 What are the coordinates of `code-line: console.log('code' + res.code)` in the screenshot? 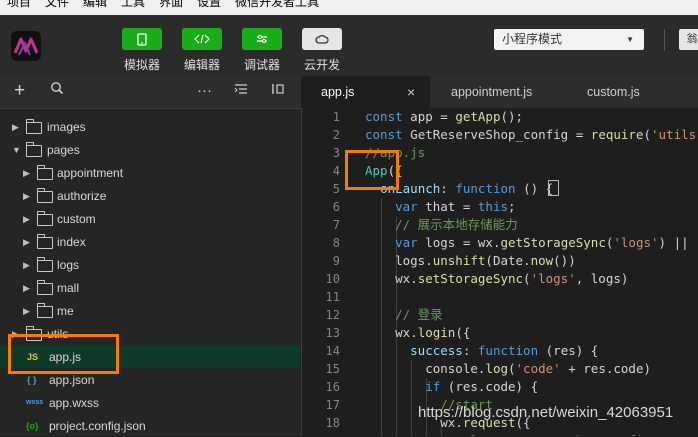 It's located at (508, 368).